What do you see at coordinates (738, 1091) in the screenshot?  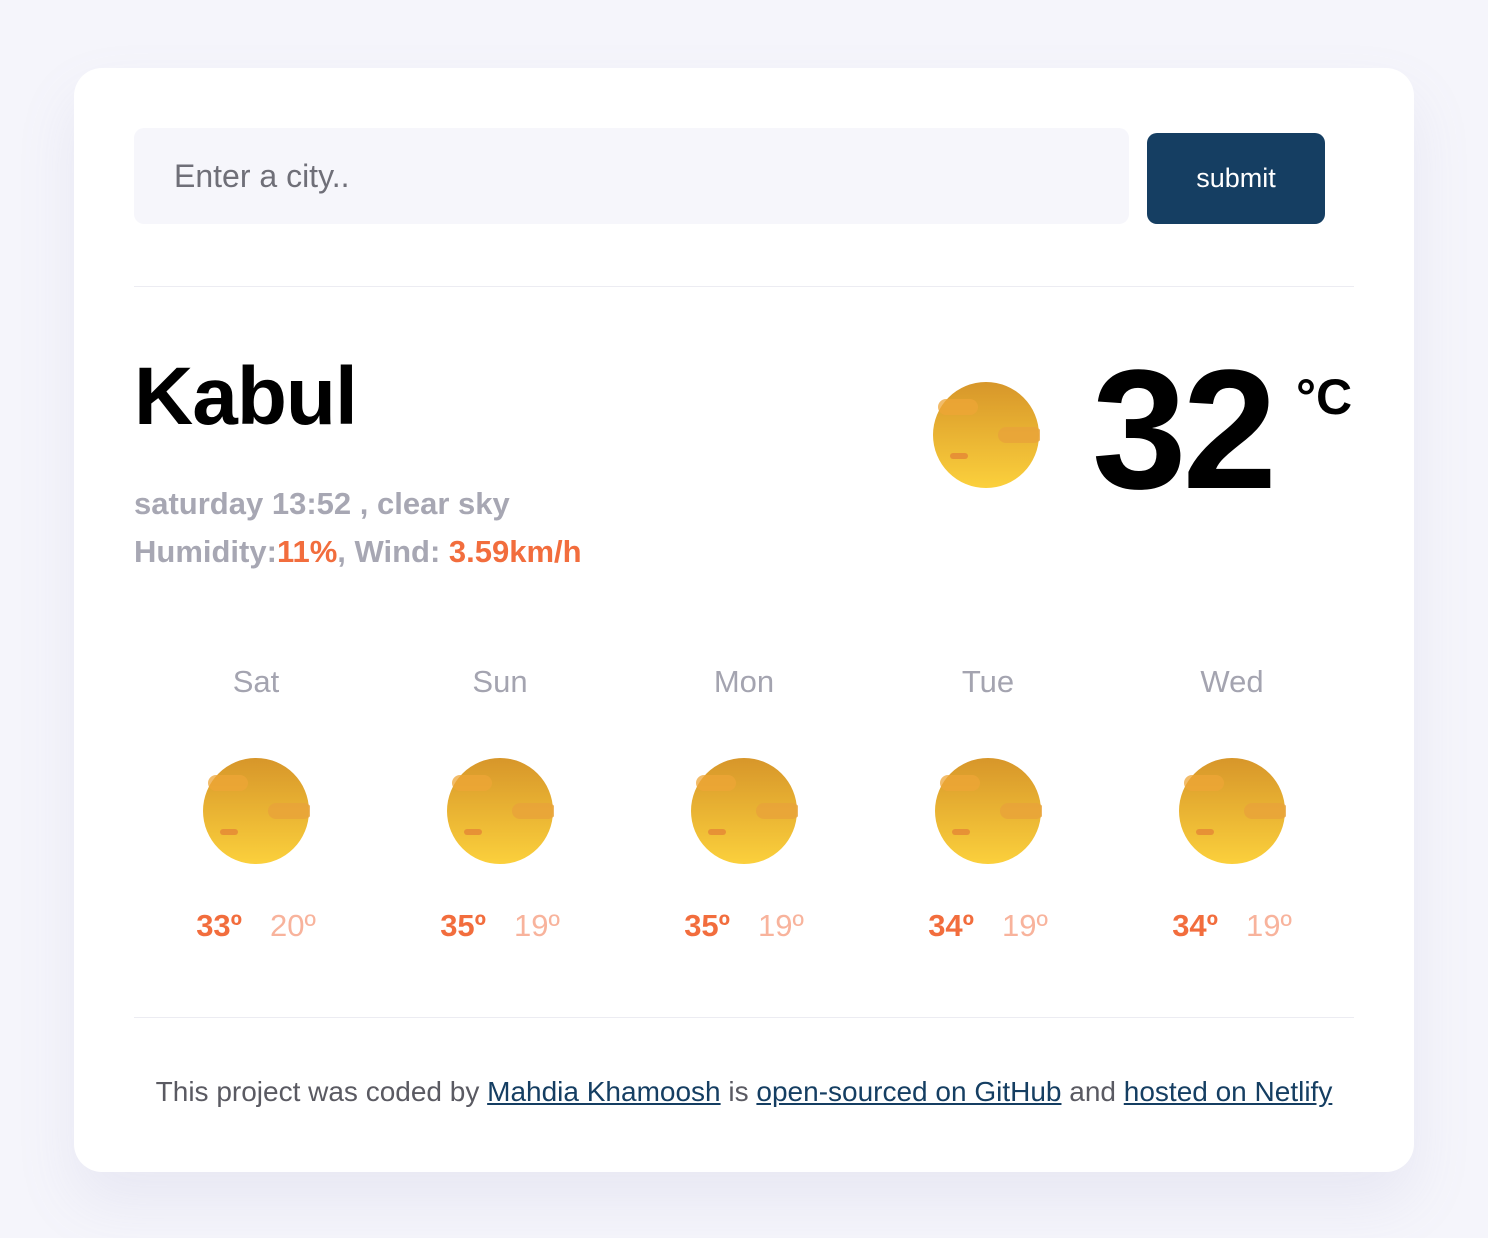 I see `footer-middle-1: is` at bounding box center [738, 1091].